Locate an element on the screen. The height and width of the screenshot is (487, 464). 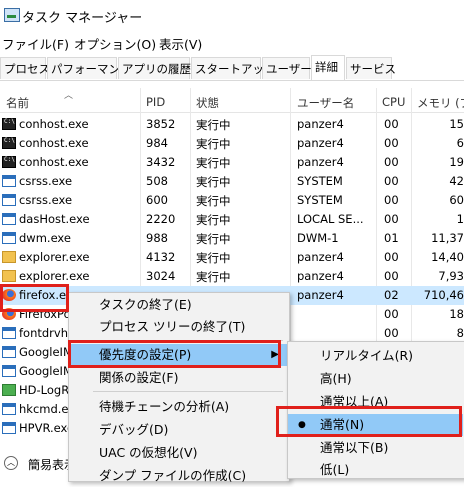
priority-below-normal: 通常以下(B) is located at coordinates (375, 448).